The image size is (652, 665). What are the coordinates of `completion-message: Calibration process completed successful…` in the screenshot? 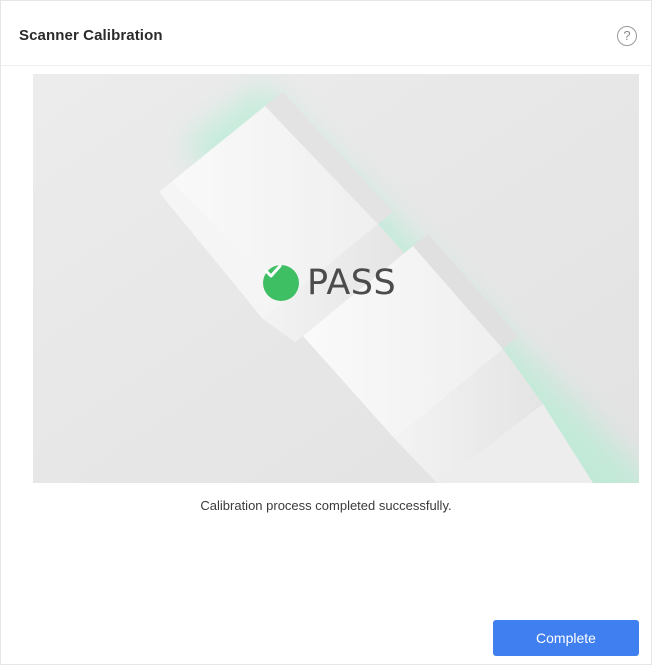 It's located at (326, 505).